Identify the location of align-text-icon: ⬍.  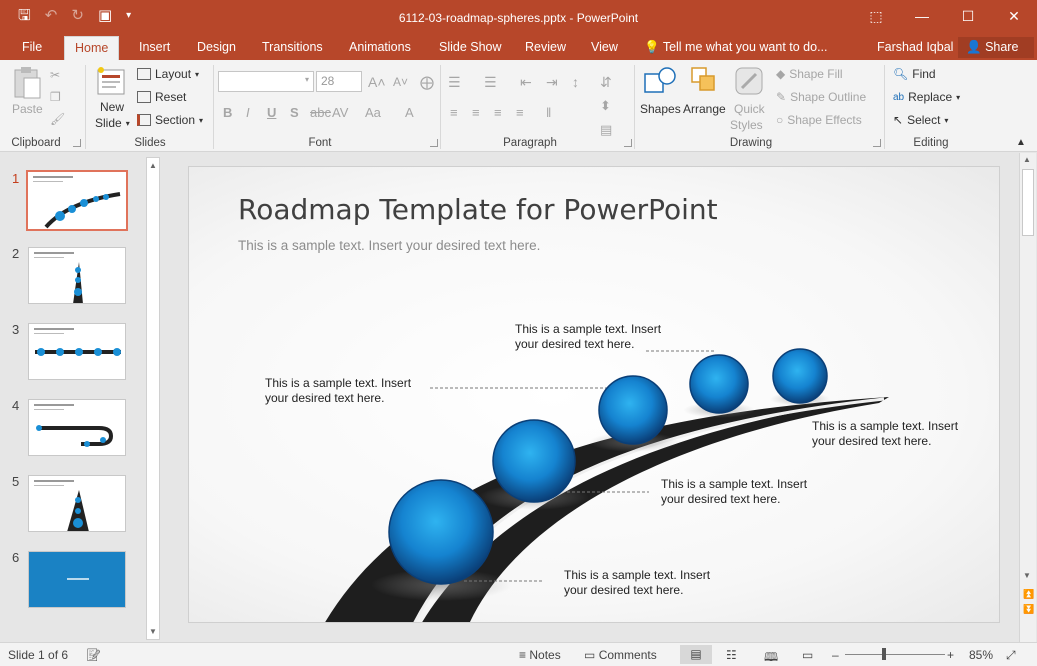
(605, 106).